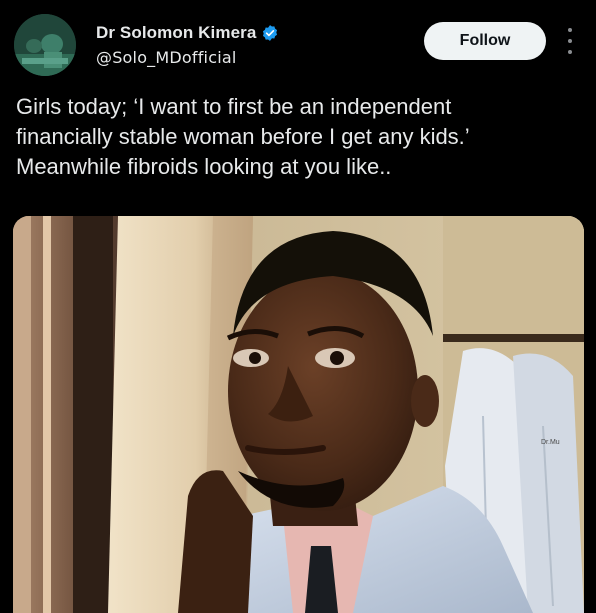  I want to click on tweet-text-line: Meanwhile fibroids looking at you like.., so click(204, 166).